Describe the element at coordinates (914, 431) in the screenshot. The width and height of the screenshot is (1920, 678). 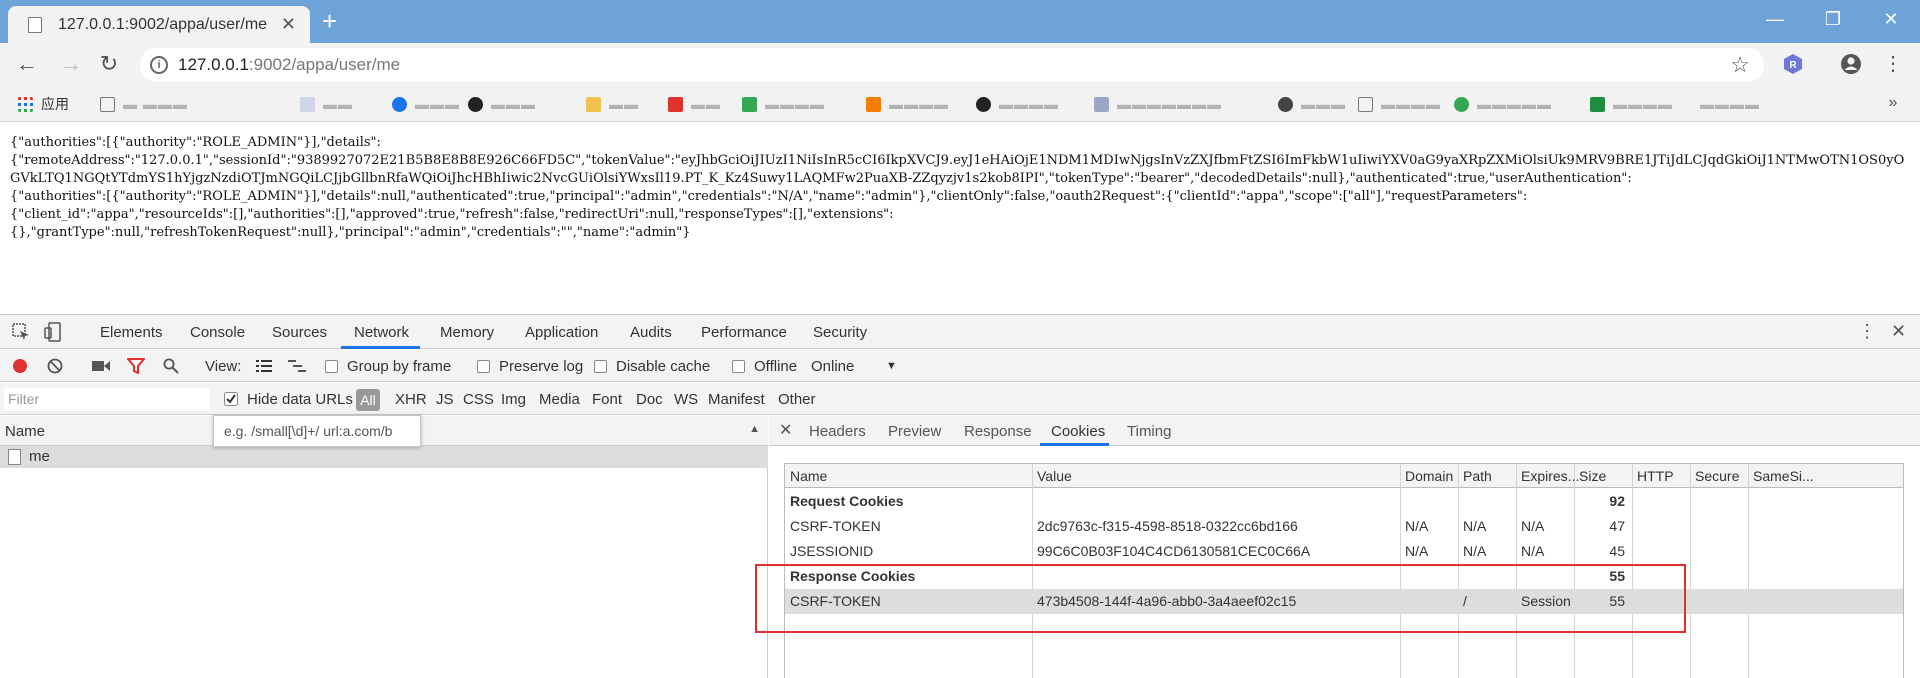
I see `tab-preview: Preview` at that location.